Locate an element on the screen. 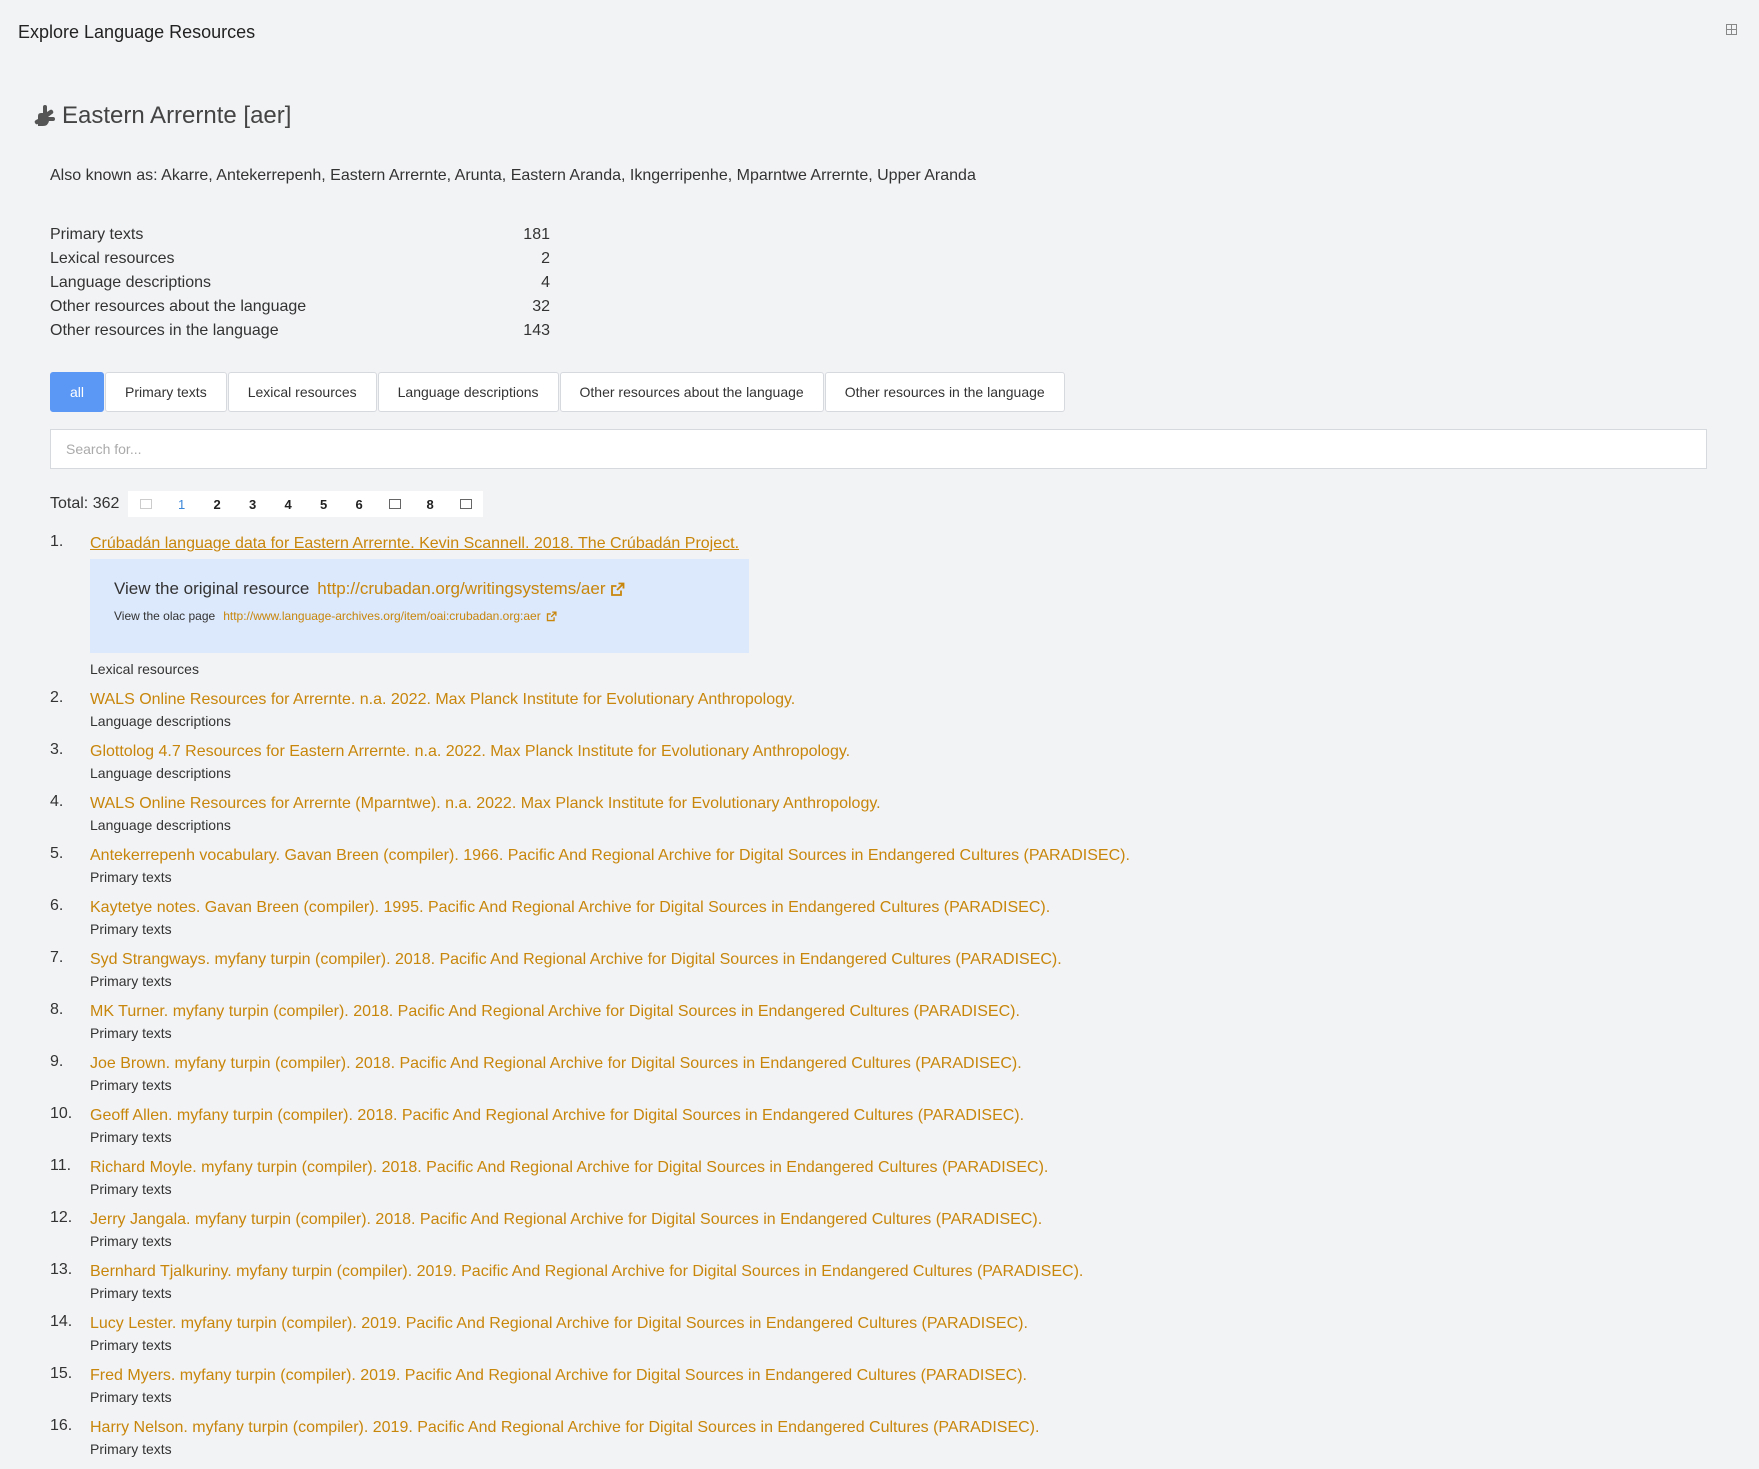 The image size is (1759, 1469). stat-value: 32 is located at coordinates (541, 306).